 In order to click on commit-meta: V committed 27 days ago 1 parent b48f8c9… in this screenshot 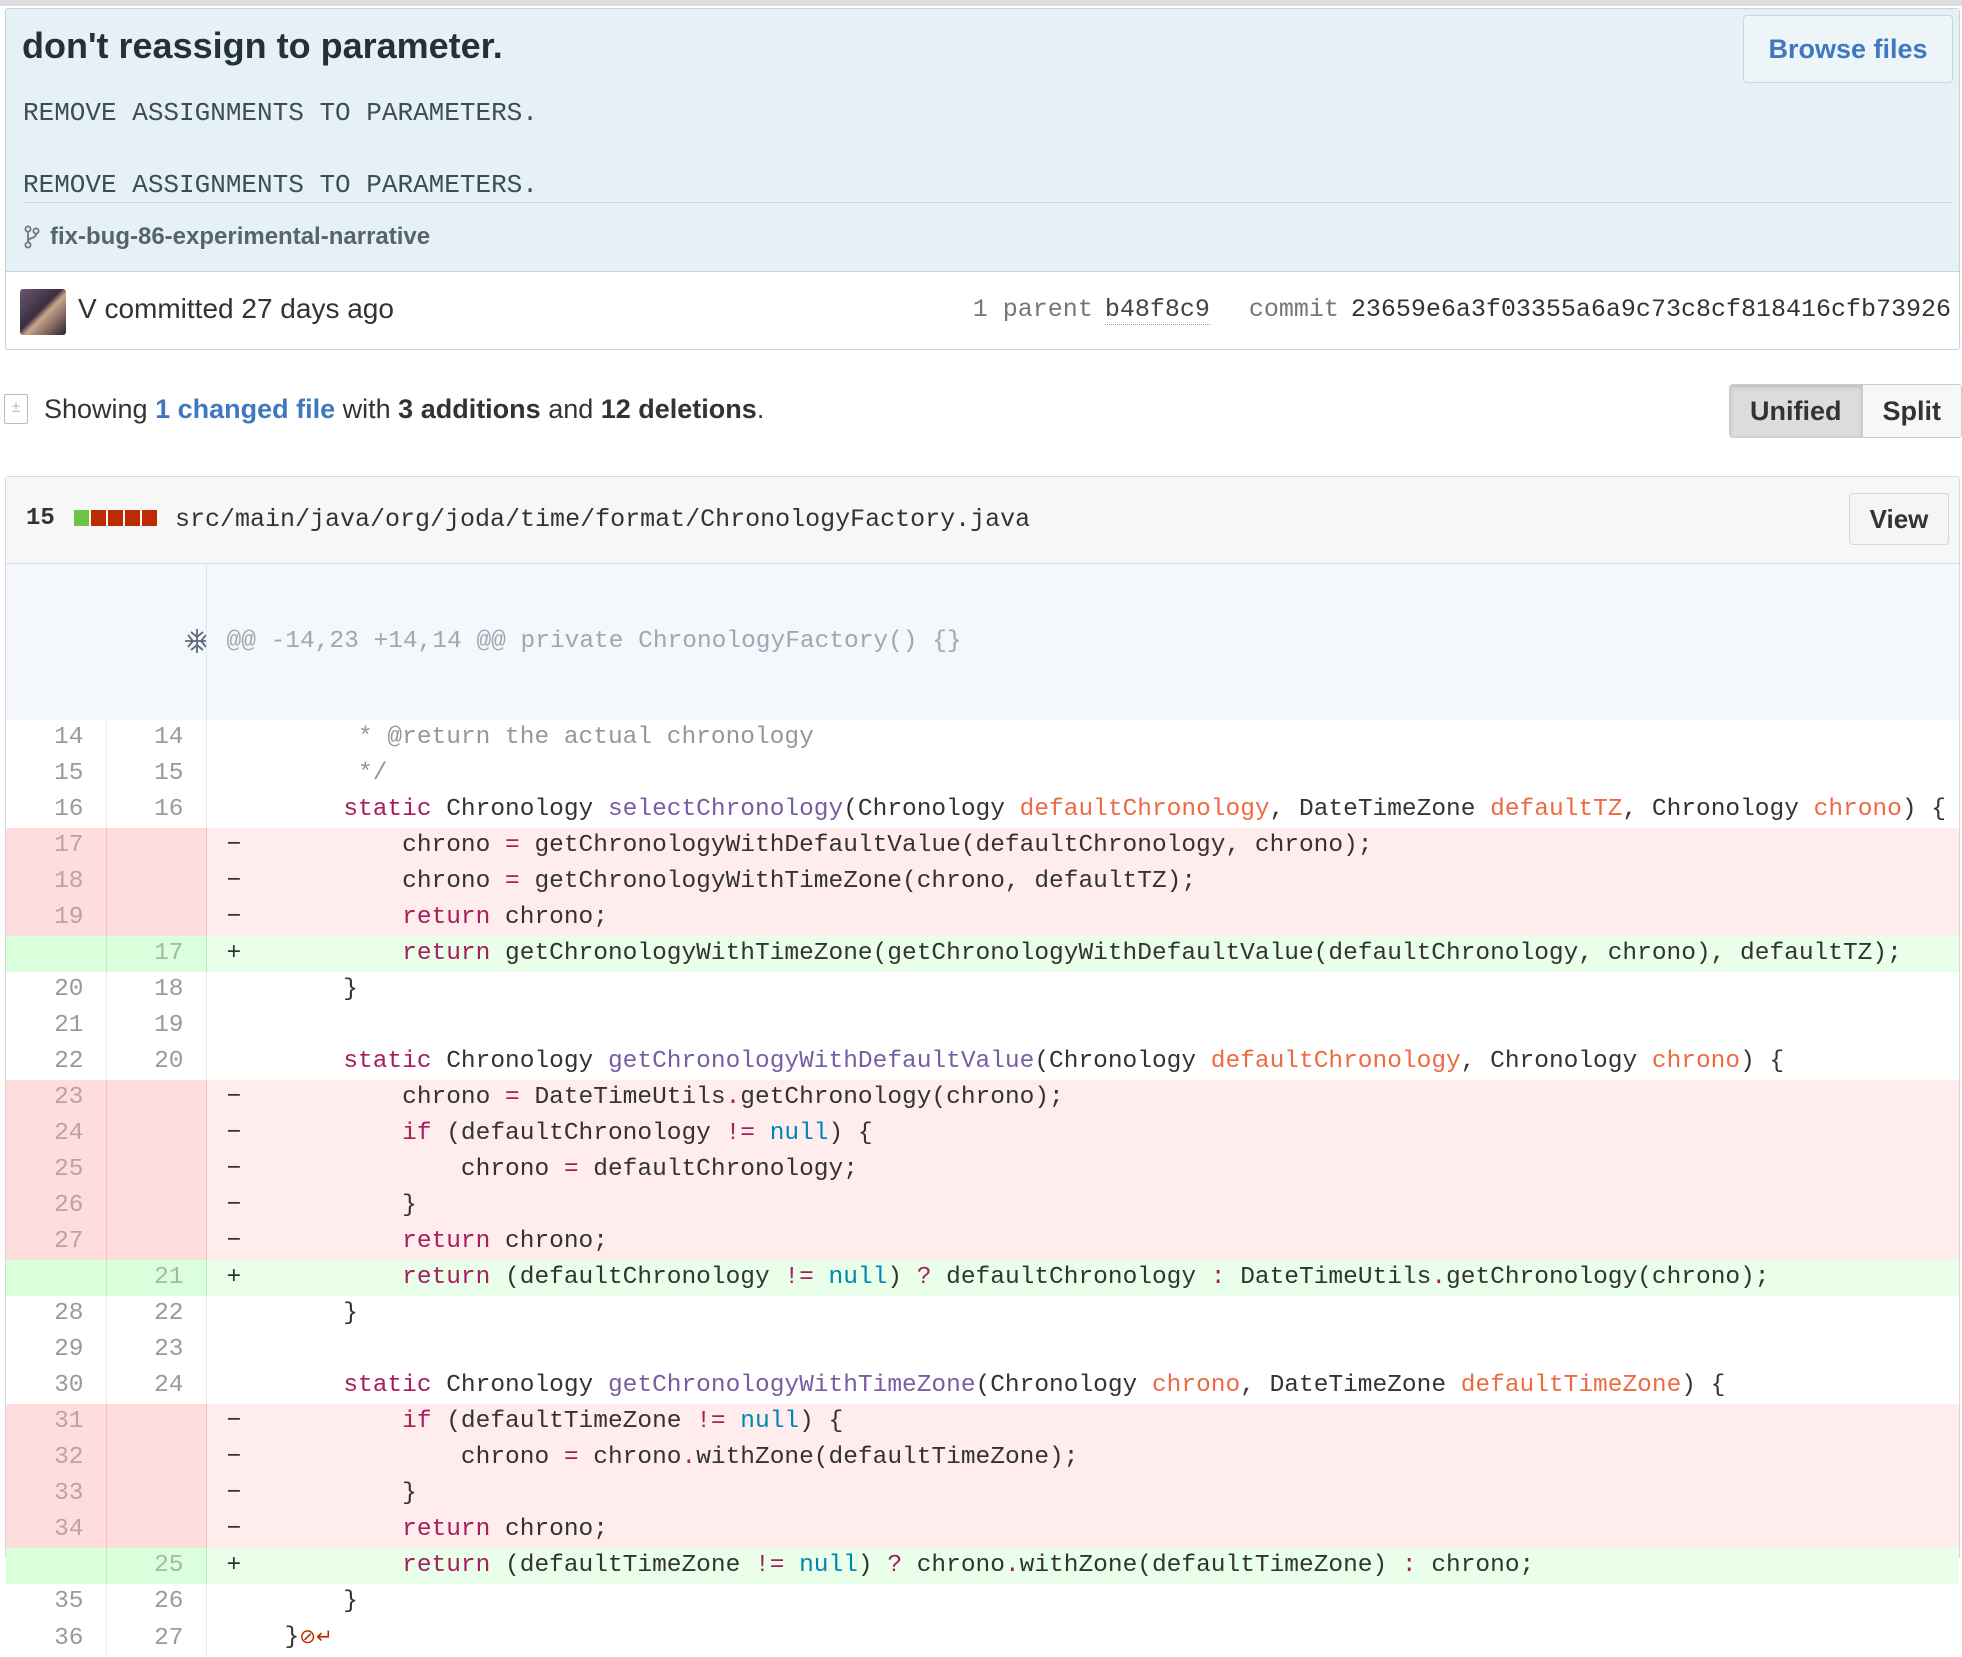, I will do `click(982, 310)`.